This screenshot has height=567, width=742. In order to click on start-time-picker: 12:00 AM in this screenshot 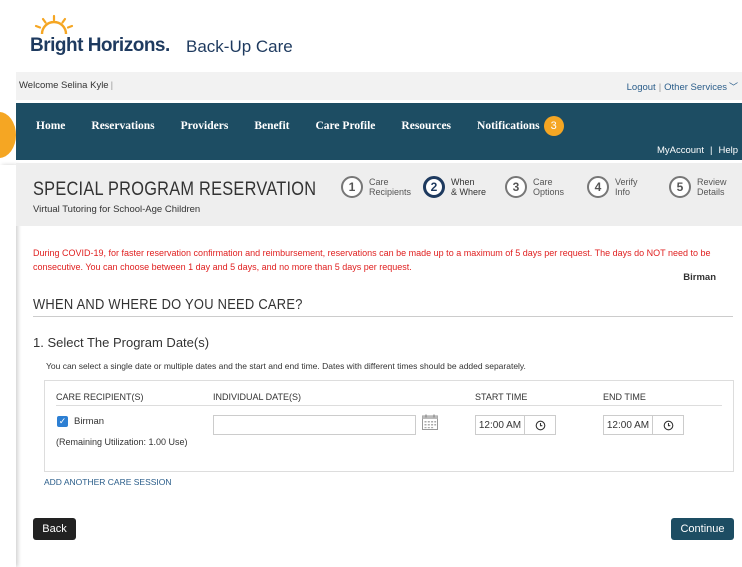, I will do `click(515, 425)`.